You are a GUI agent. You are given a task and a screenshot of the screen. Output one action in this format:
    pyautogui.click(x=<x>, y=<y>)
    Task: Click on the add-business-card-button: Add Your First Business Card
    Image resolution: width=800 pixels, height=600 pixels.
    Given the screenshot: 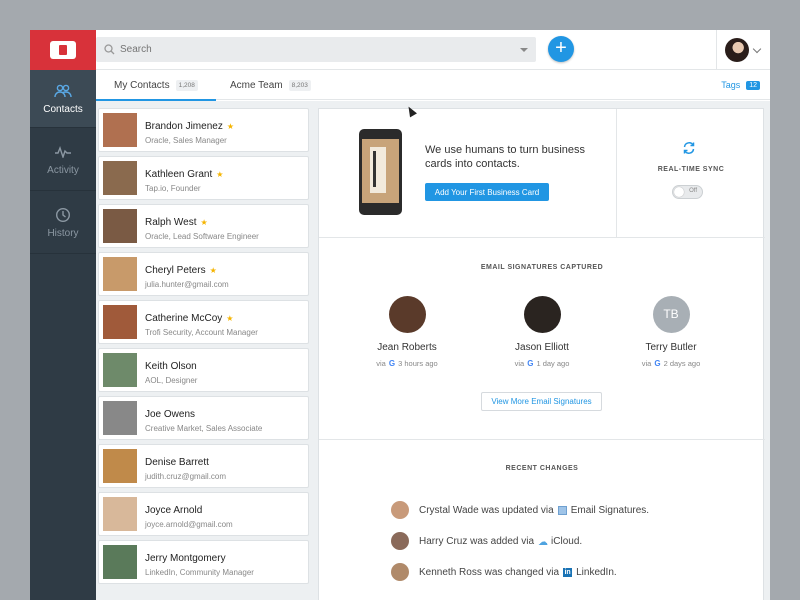 What is the action you would take?
    pyautogui.click(x=487, y=192)
    